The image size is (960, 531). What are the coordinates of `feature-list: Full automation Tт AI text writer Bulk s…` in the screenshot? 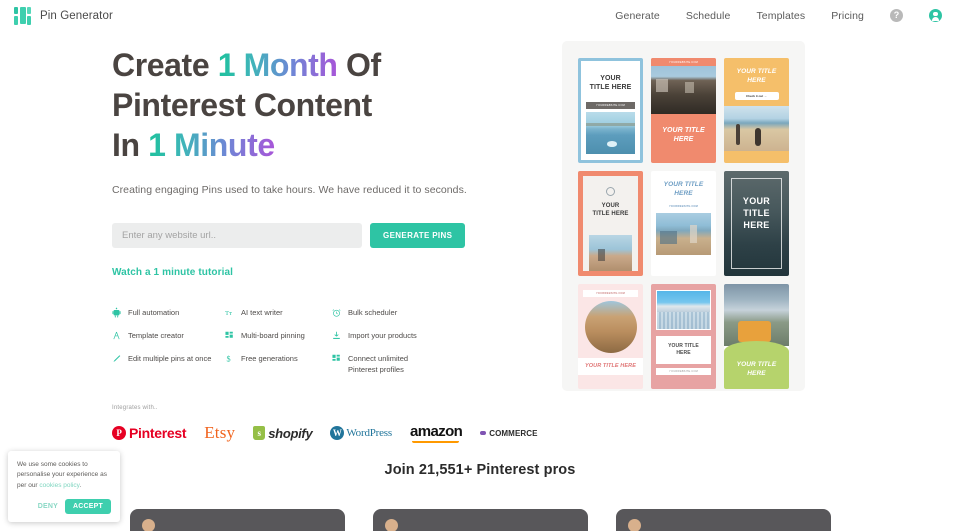 It's located at (284, 341).